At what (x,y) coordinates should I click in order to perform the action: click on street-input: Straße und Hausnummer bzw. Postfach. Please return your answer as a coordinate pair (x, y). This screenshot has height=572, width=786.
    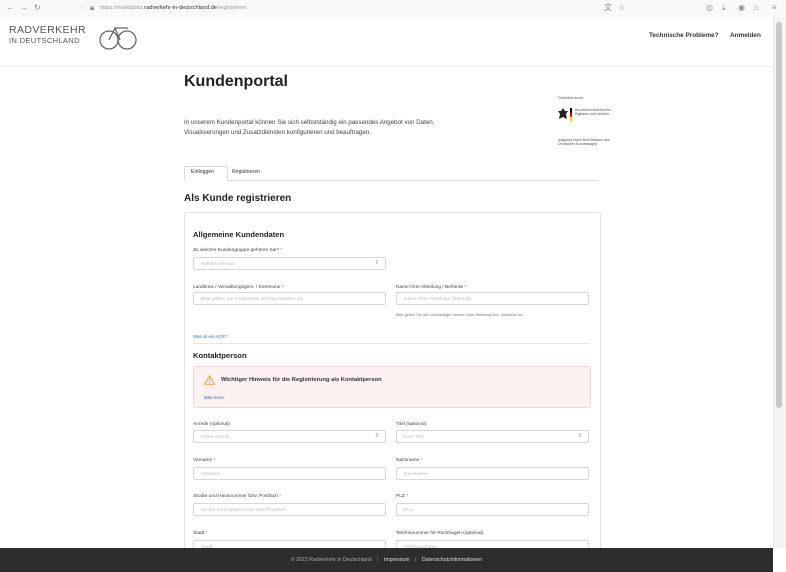
    Looking at the image, I should click on (289, 509).